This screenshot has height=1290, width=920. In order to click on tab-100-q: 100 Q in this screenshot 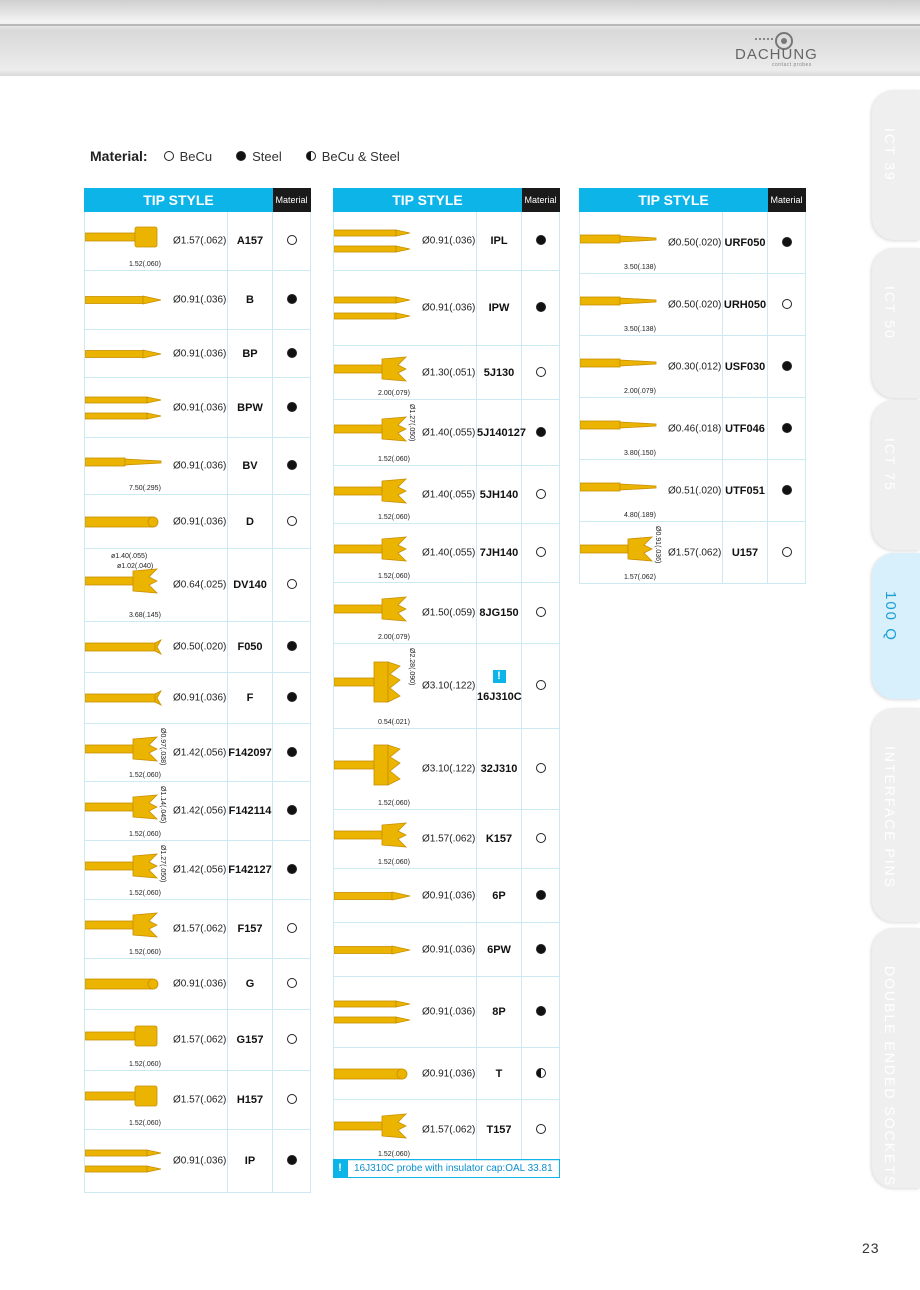, I will do `click(896, 626)`.